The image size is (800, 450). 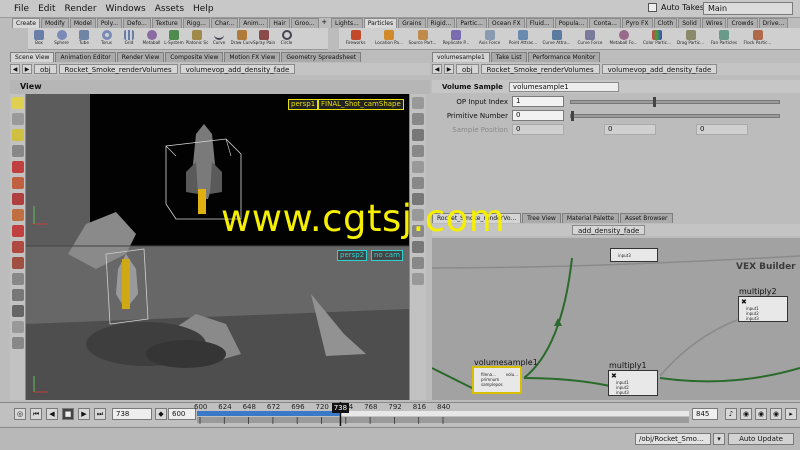 What do you see at coordinates (489, 38) in the screenshot?
I see `tool-axis-force: Axis Force` at bounding box center [489, 38].